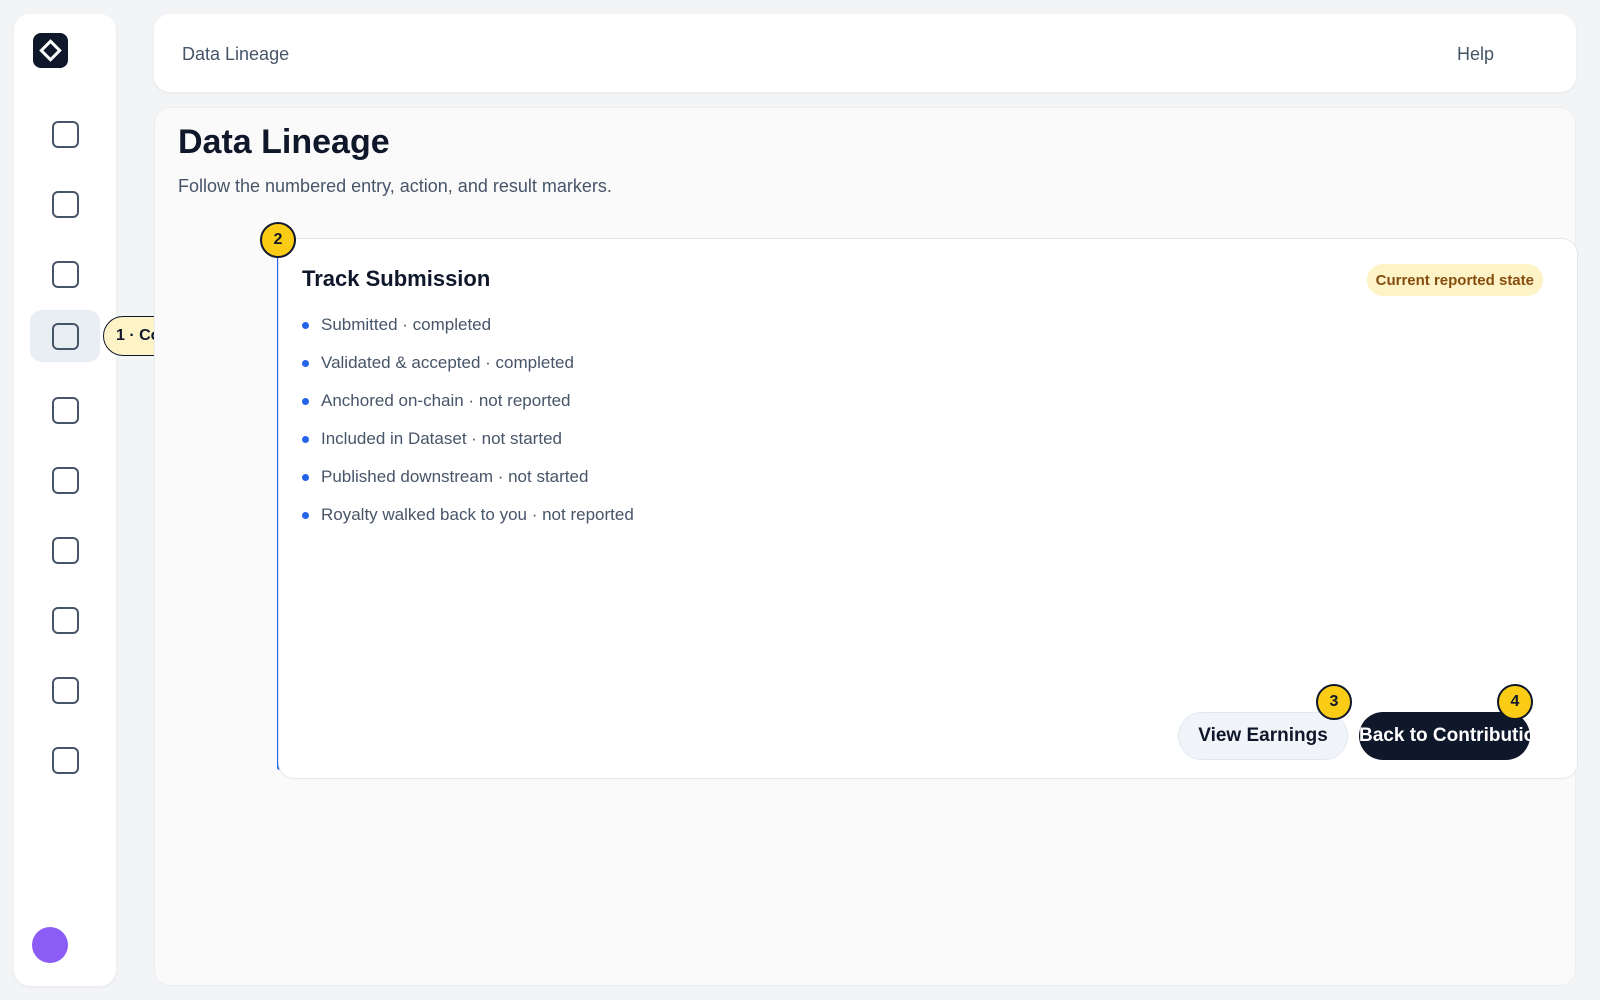  What do you see at coordinates (396, 278) in the screenshot?
I see `card-title: Track Submission` at bounding box center [396, 278].